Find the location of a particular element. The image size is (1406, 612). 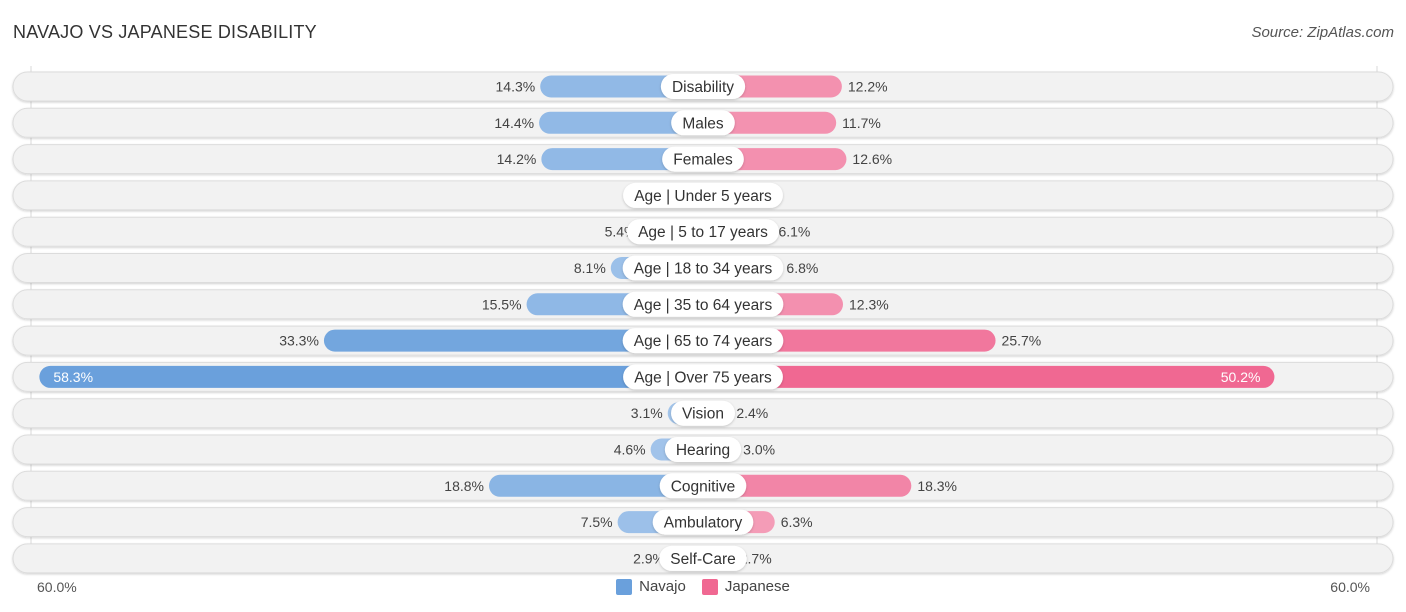

category-label: Age | 18 to 34 years is located at coordinates (703, 269).